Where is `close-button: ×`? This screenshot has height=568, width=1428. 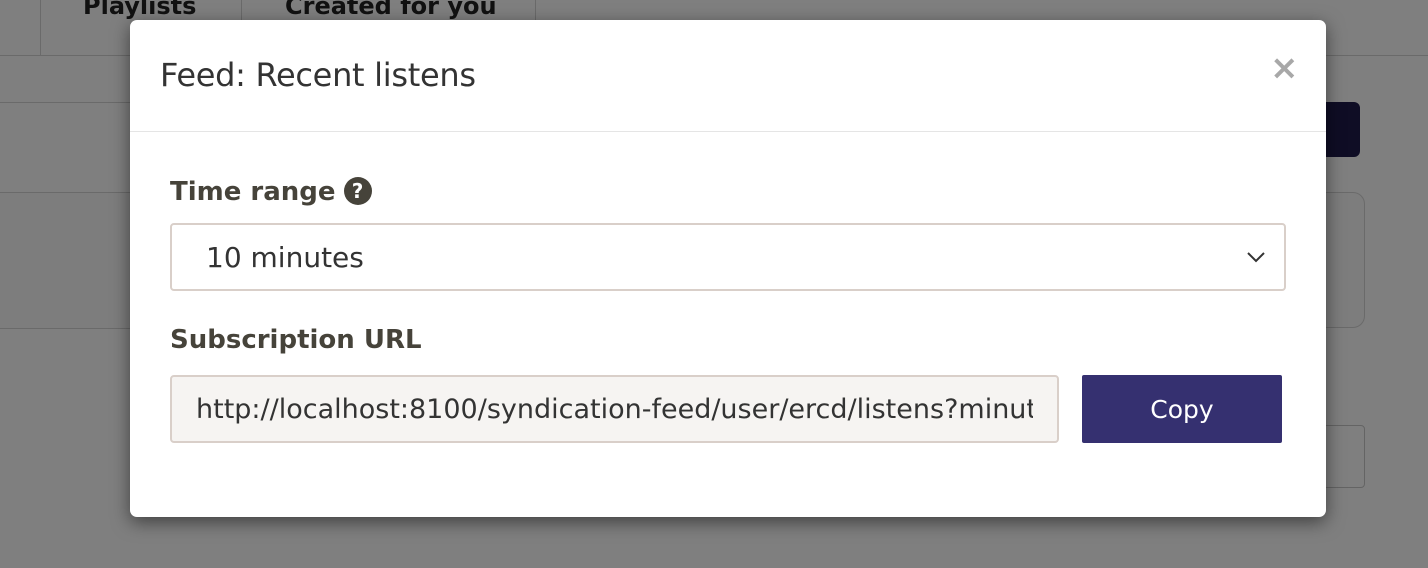
close-button: × is located at coordinates (1284, 68).